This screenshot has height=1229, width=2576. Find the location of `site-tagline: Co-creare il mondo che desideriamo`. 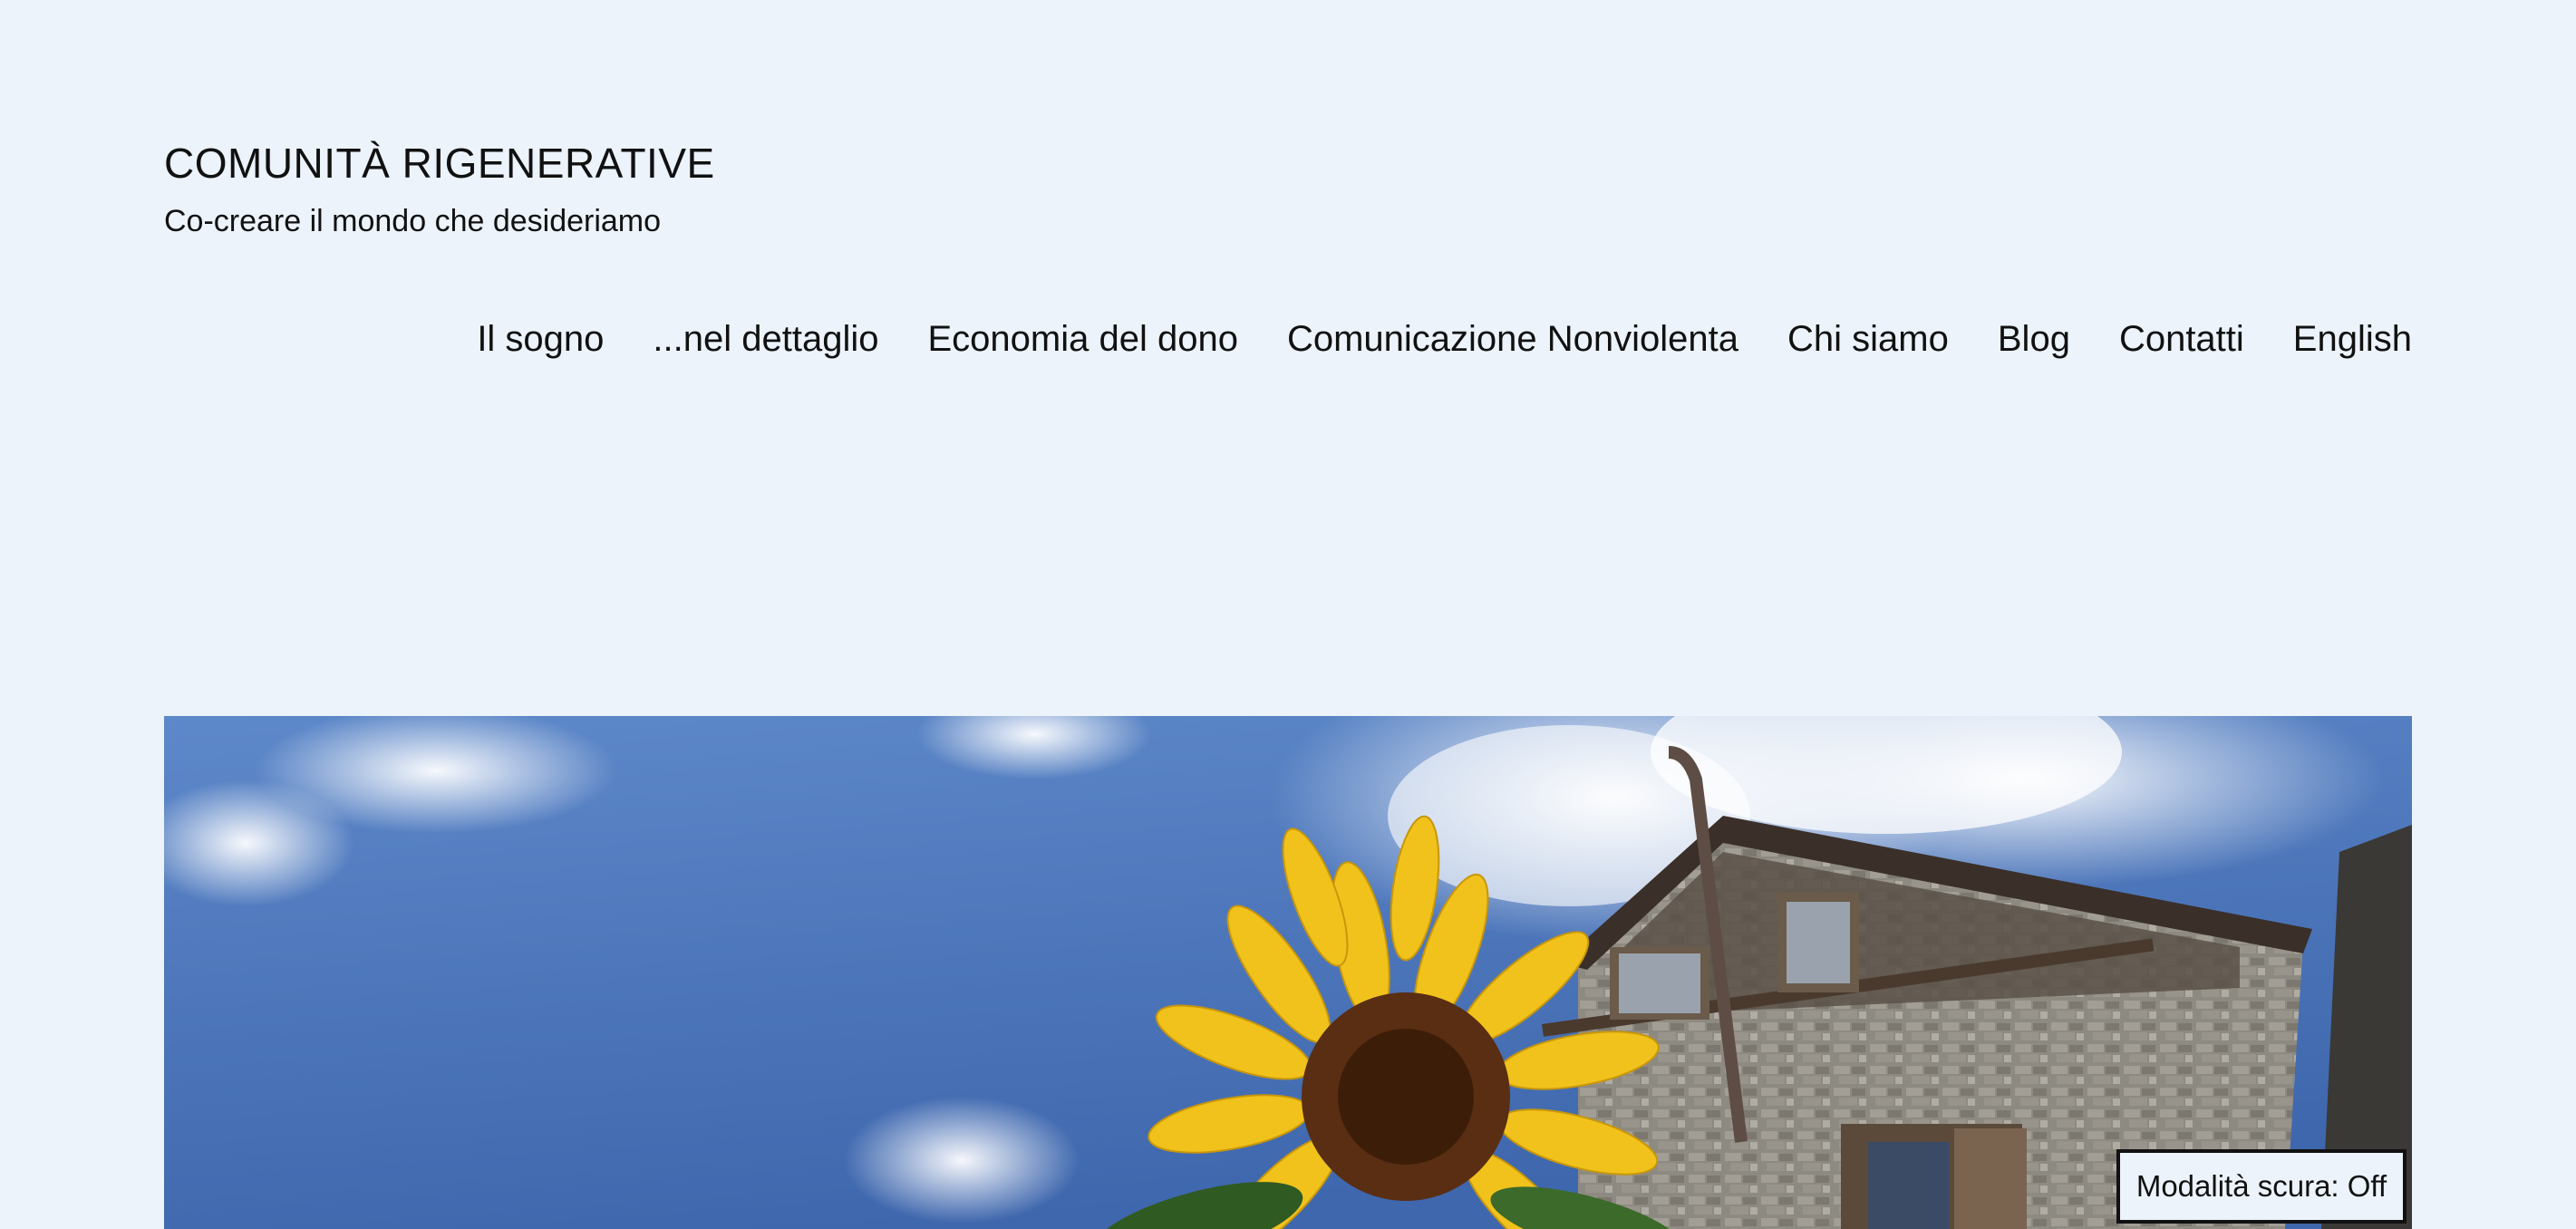

site-tagline: Co-creare il mondo che desideriamo is located at coordinates (413, 221).